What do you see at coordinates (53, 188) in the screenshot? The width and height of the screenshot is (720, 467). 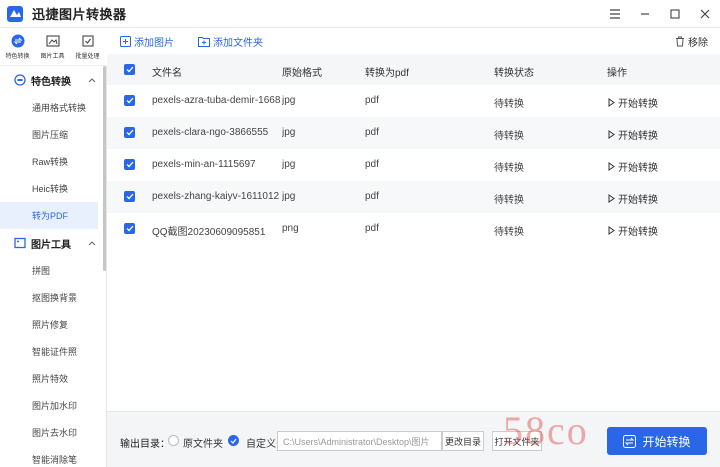 I see `sidebar-item-heic: Heic转换` at bounding box center [53, 188].